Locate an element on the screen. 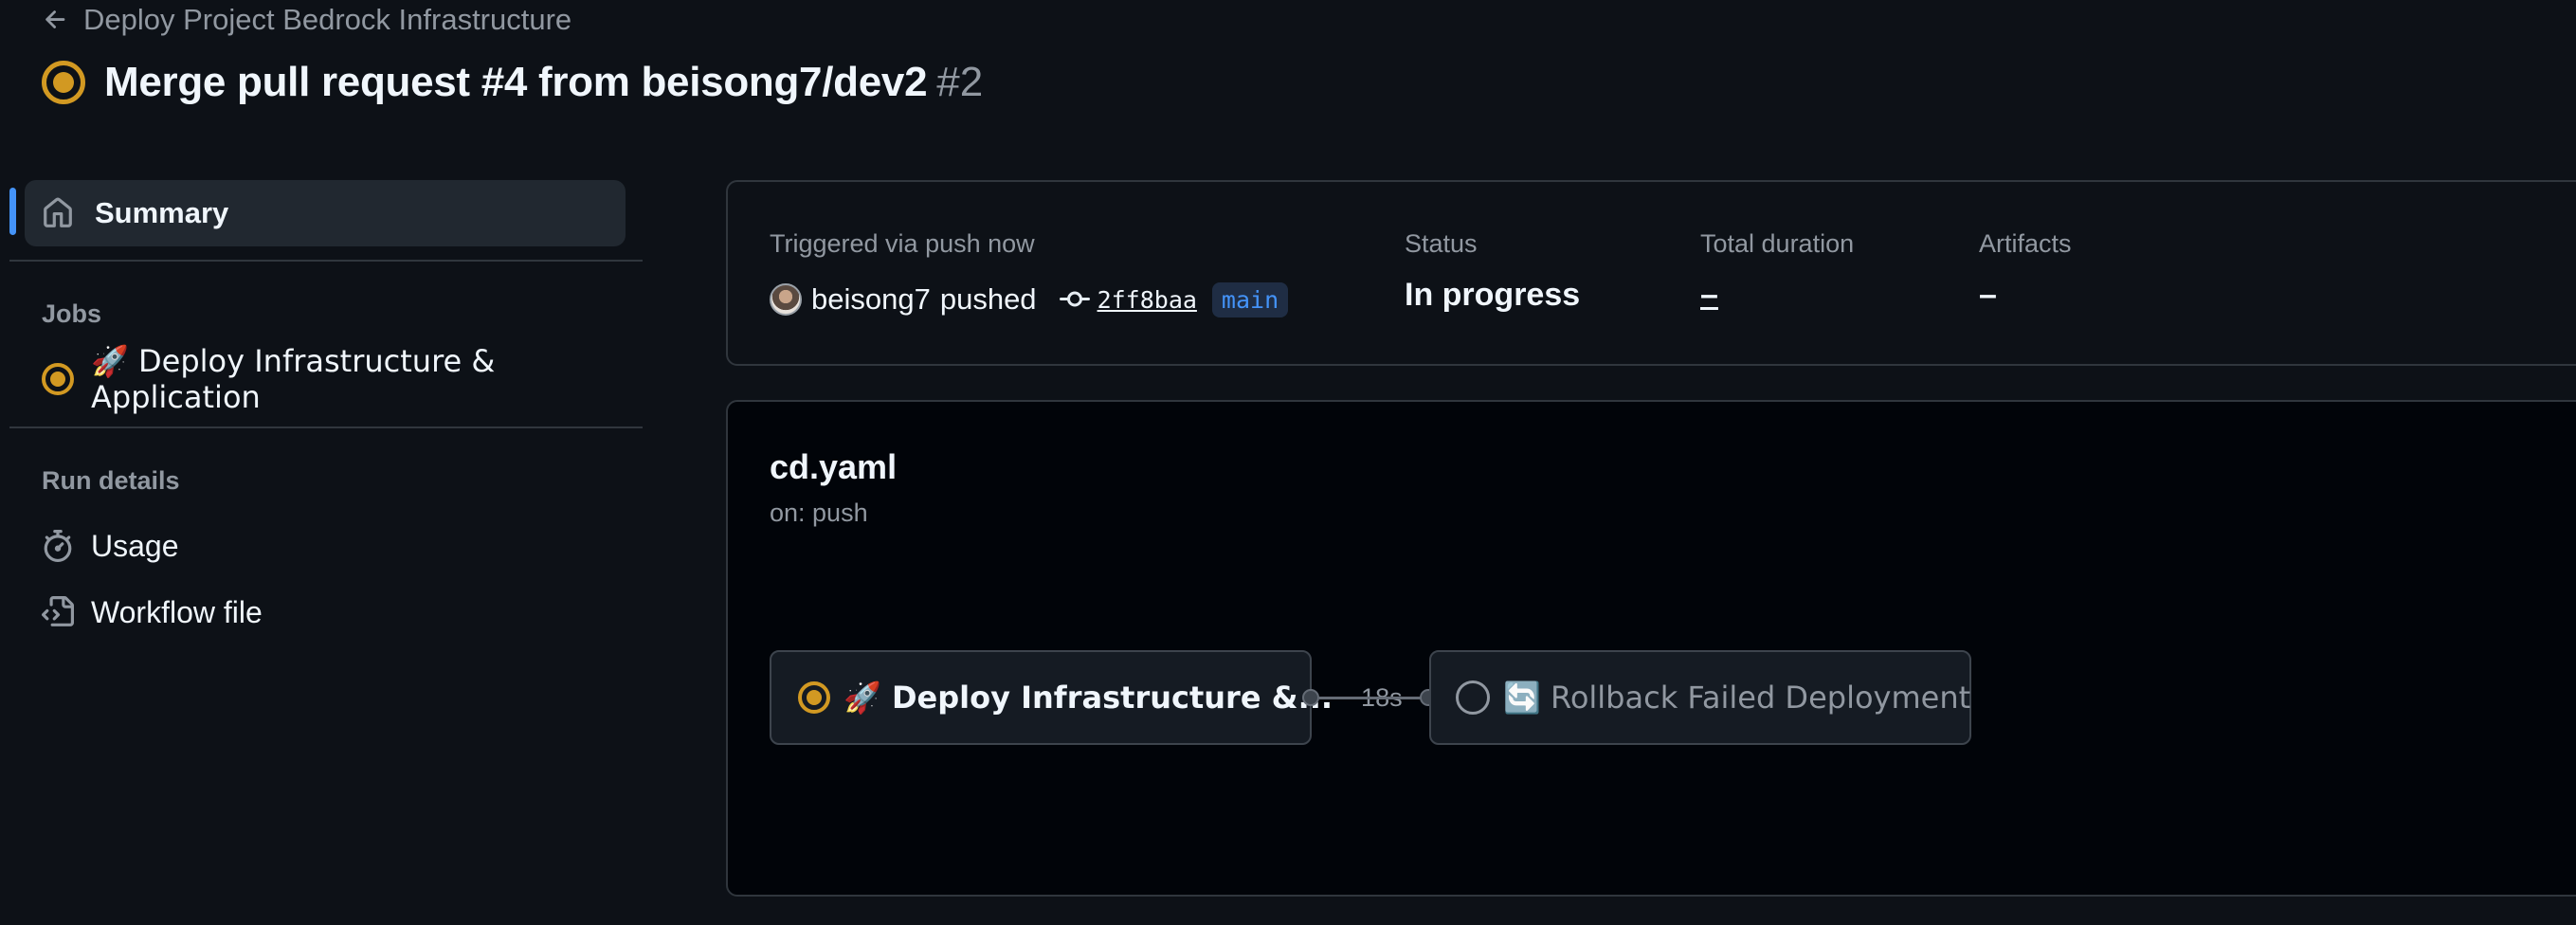 The height and width of the screenshot is (925, 2576). push-action: pushed is located at coordinates (988, 299).